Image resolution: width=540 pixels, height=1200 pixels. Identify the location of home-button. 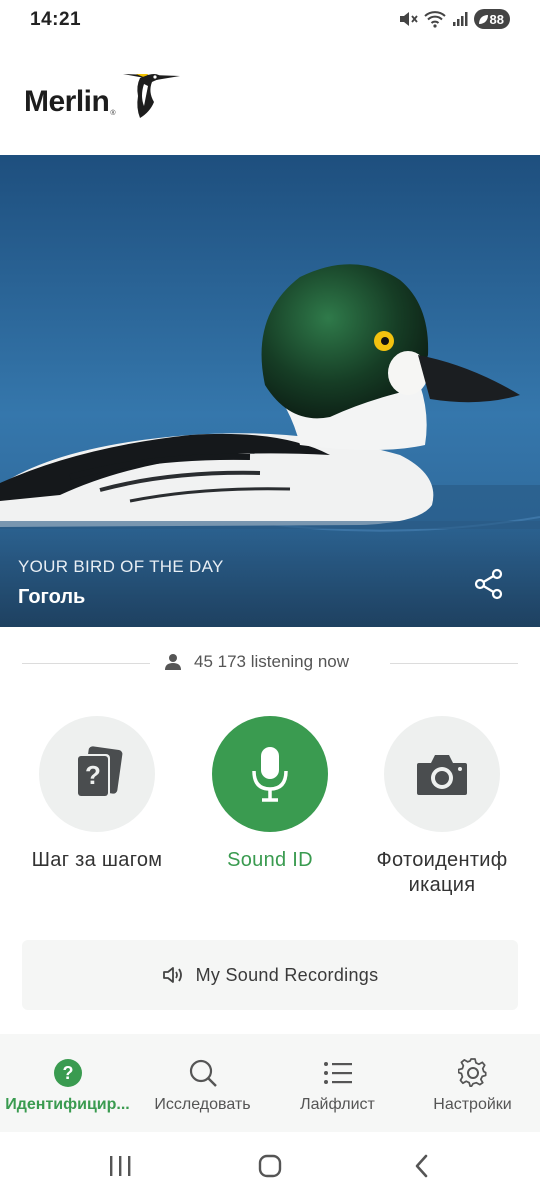
(270, 1166).